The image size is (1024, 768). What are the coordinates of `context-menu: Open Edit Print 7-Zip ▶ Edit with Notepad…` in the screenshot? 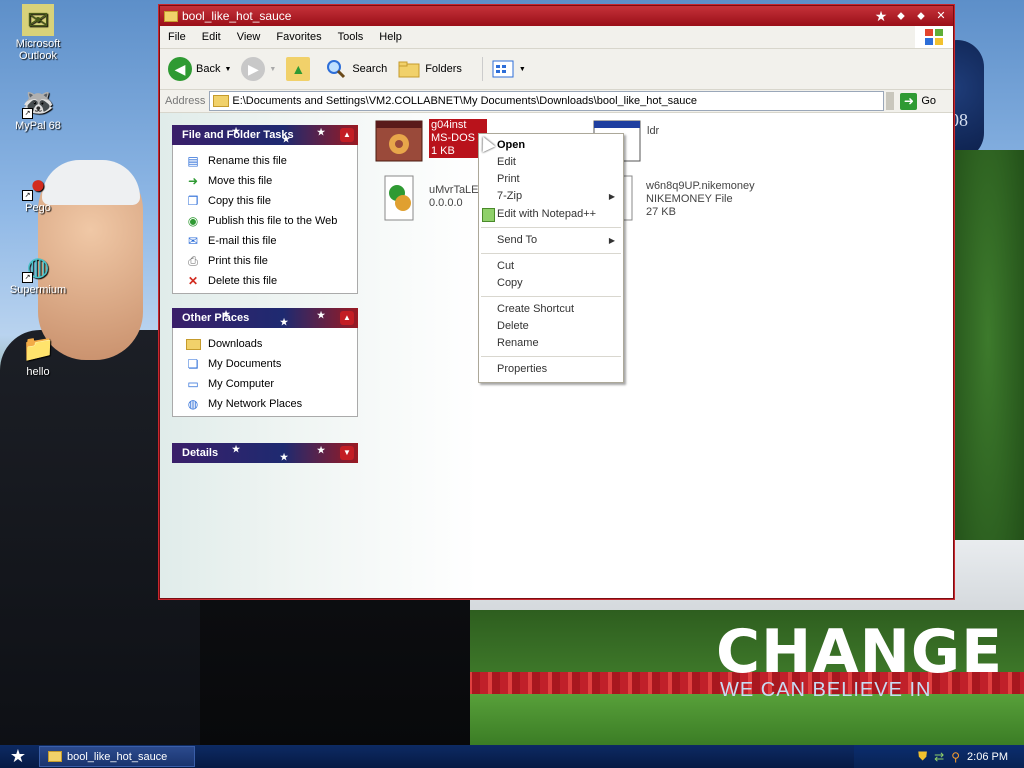 It's located at (551, 258).